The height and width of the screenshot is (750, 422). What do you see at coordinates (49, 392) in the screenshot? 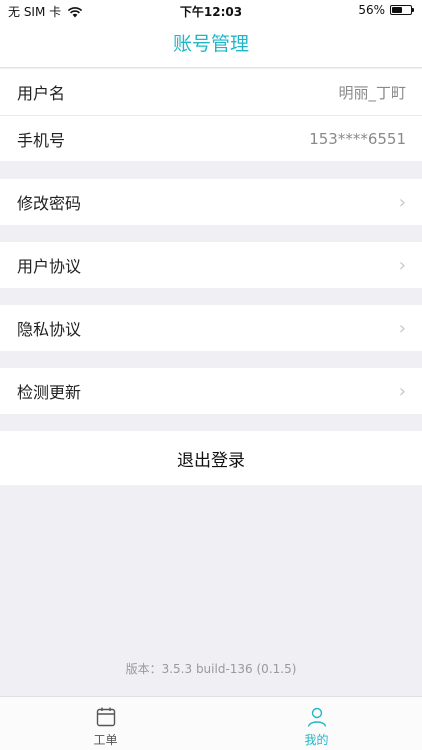
I see `check-update-label: 检测更新` at bounding box center [49, 392].